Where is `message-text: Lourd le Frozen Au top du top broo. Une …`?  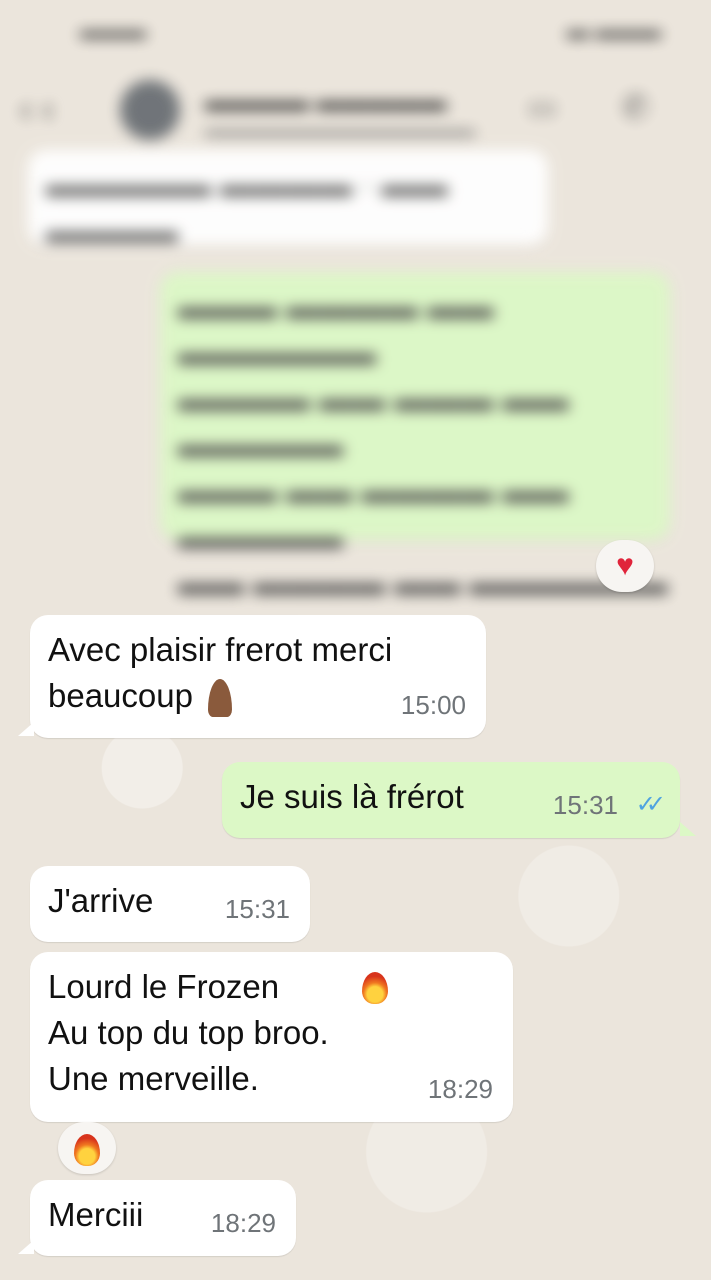 message-text: Lourd le Frozen Au top du top broo. Une … is located at coordinates (188, 1032).